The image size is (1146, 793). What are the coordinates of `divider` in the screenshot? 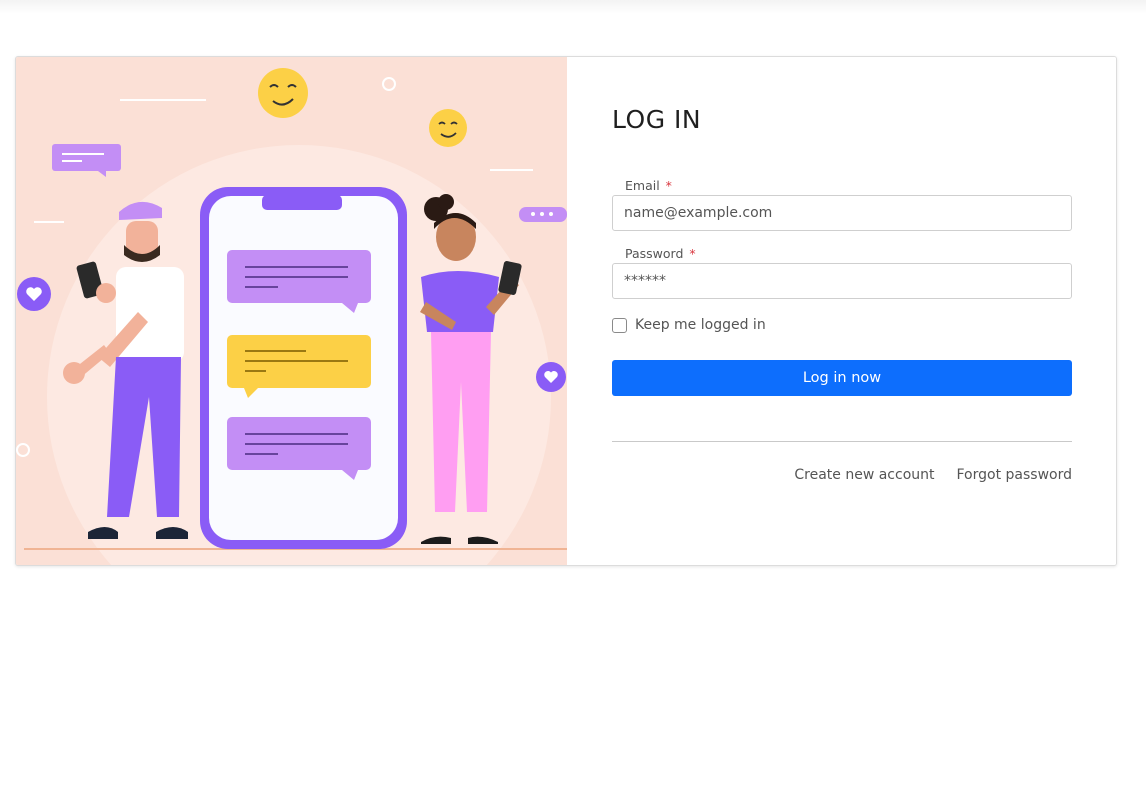 It's located at (842, 441).